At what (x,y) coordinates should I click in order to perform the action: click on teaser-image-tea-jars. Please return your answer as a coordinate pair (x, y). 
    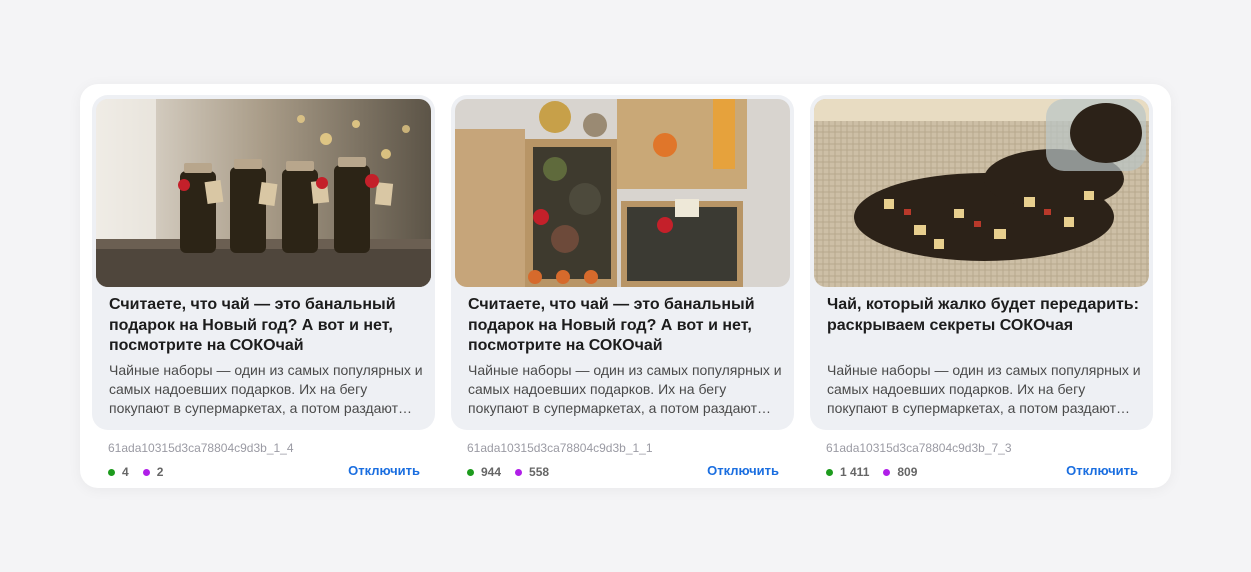
    Looking at the image, I should click on (263, 193).